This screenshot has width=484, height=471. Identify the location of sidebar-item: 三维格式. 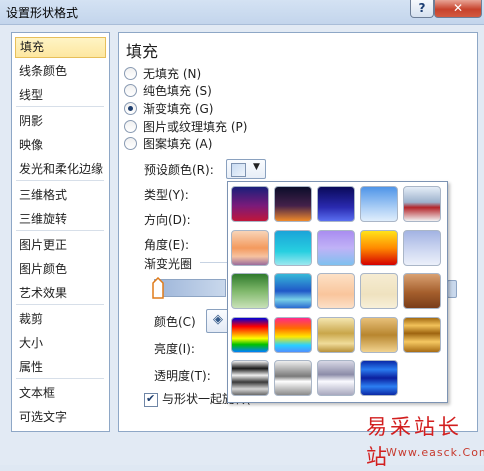
(60, 195).